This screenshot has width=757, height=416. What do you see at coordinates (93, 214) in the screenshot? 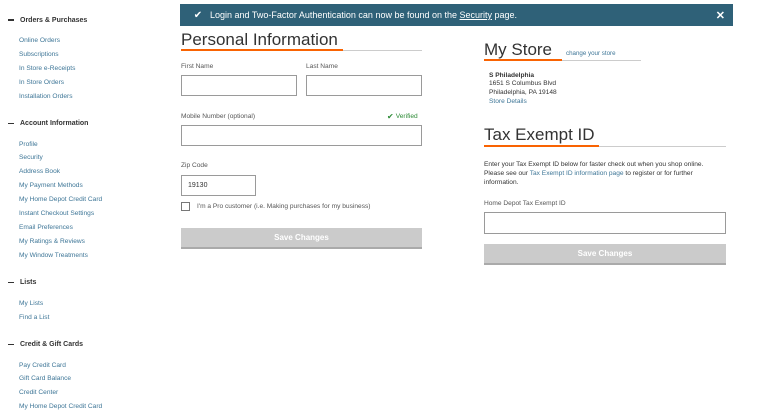
I see `sidebar-item-instant-checkout: Instant Checkout Settings` at bounding box center [93, 214].